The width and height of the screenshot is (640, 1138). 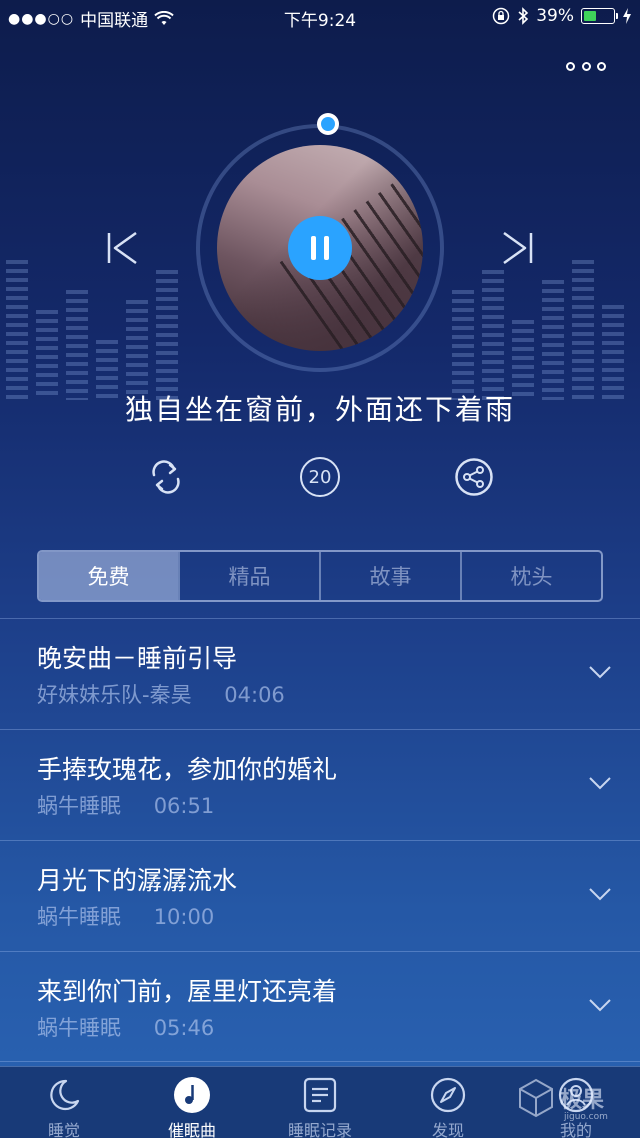 I want to click on compass-icon, so click(x=448, y=1095).